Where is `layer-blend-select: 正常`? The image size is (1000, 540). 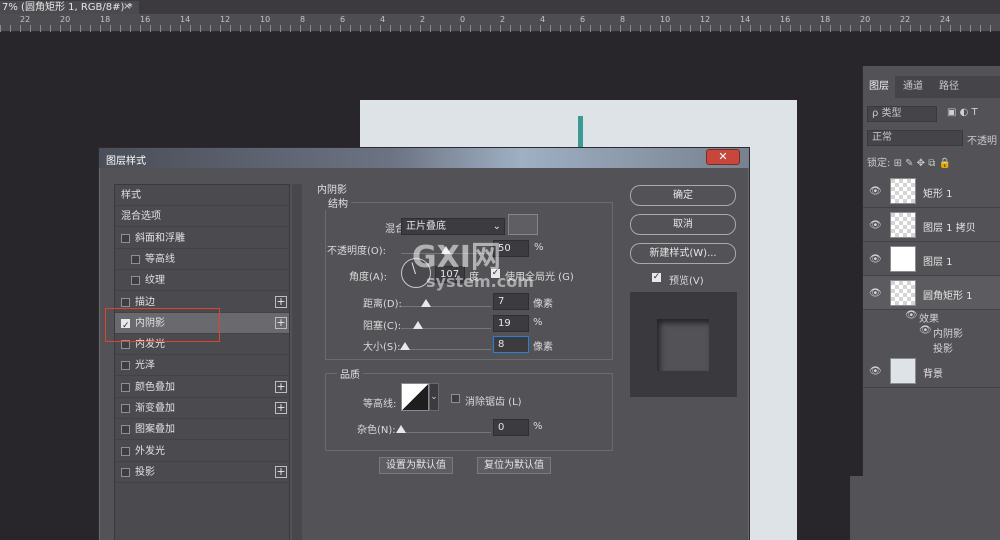
layer-blend-select: 正常 is located at coordinates (915, 138).